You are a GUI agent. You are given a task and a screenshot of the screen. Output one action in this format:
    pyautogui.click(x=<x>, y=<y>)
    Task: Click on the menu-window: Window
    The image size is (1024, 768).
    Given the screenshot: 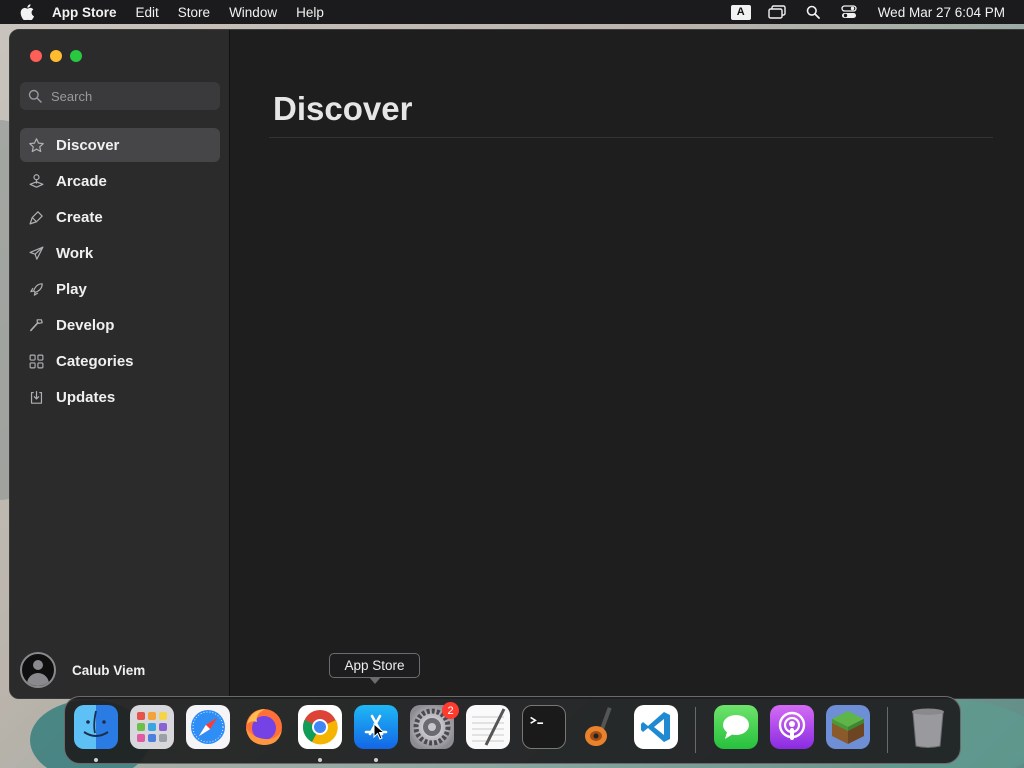 What is the action you would take?
    pyautogui.click(x=253, y=12)
    